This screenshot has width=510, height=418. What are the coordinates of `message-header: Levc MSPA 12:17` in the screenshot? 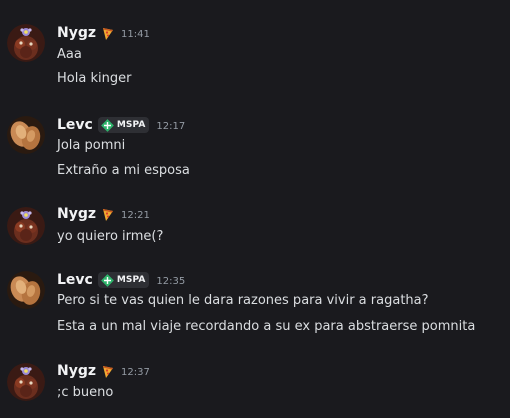 It's located at (121, 125).